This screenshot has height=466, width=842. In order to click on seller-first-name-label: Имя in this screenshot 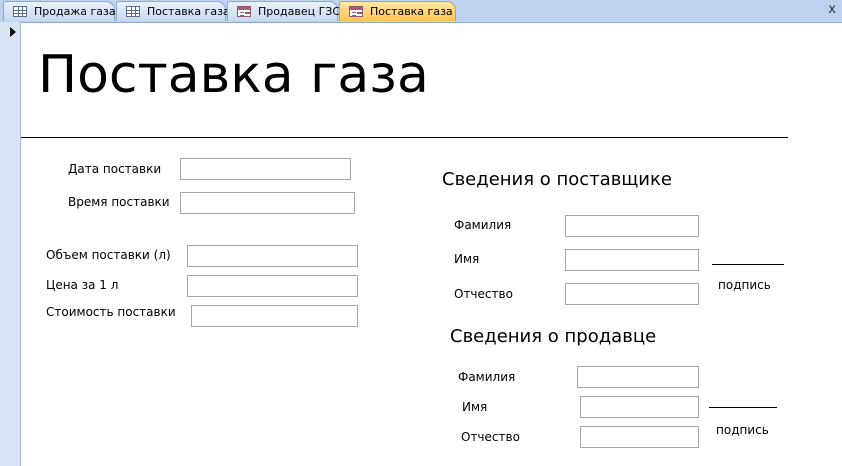, I will do `click(475, 407)`.